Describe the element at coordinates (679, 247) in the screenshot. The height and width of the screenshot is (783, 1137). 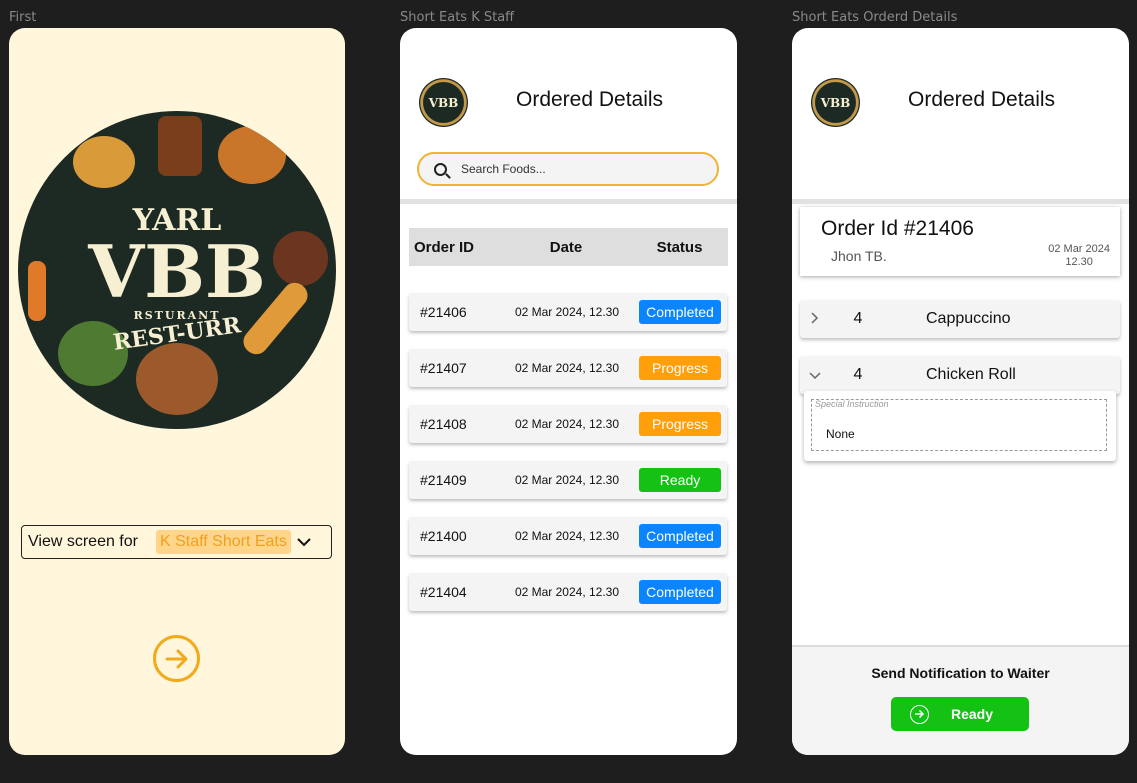
I see `column-status: Status` at that location.